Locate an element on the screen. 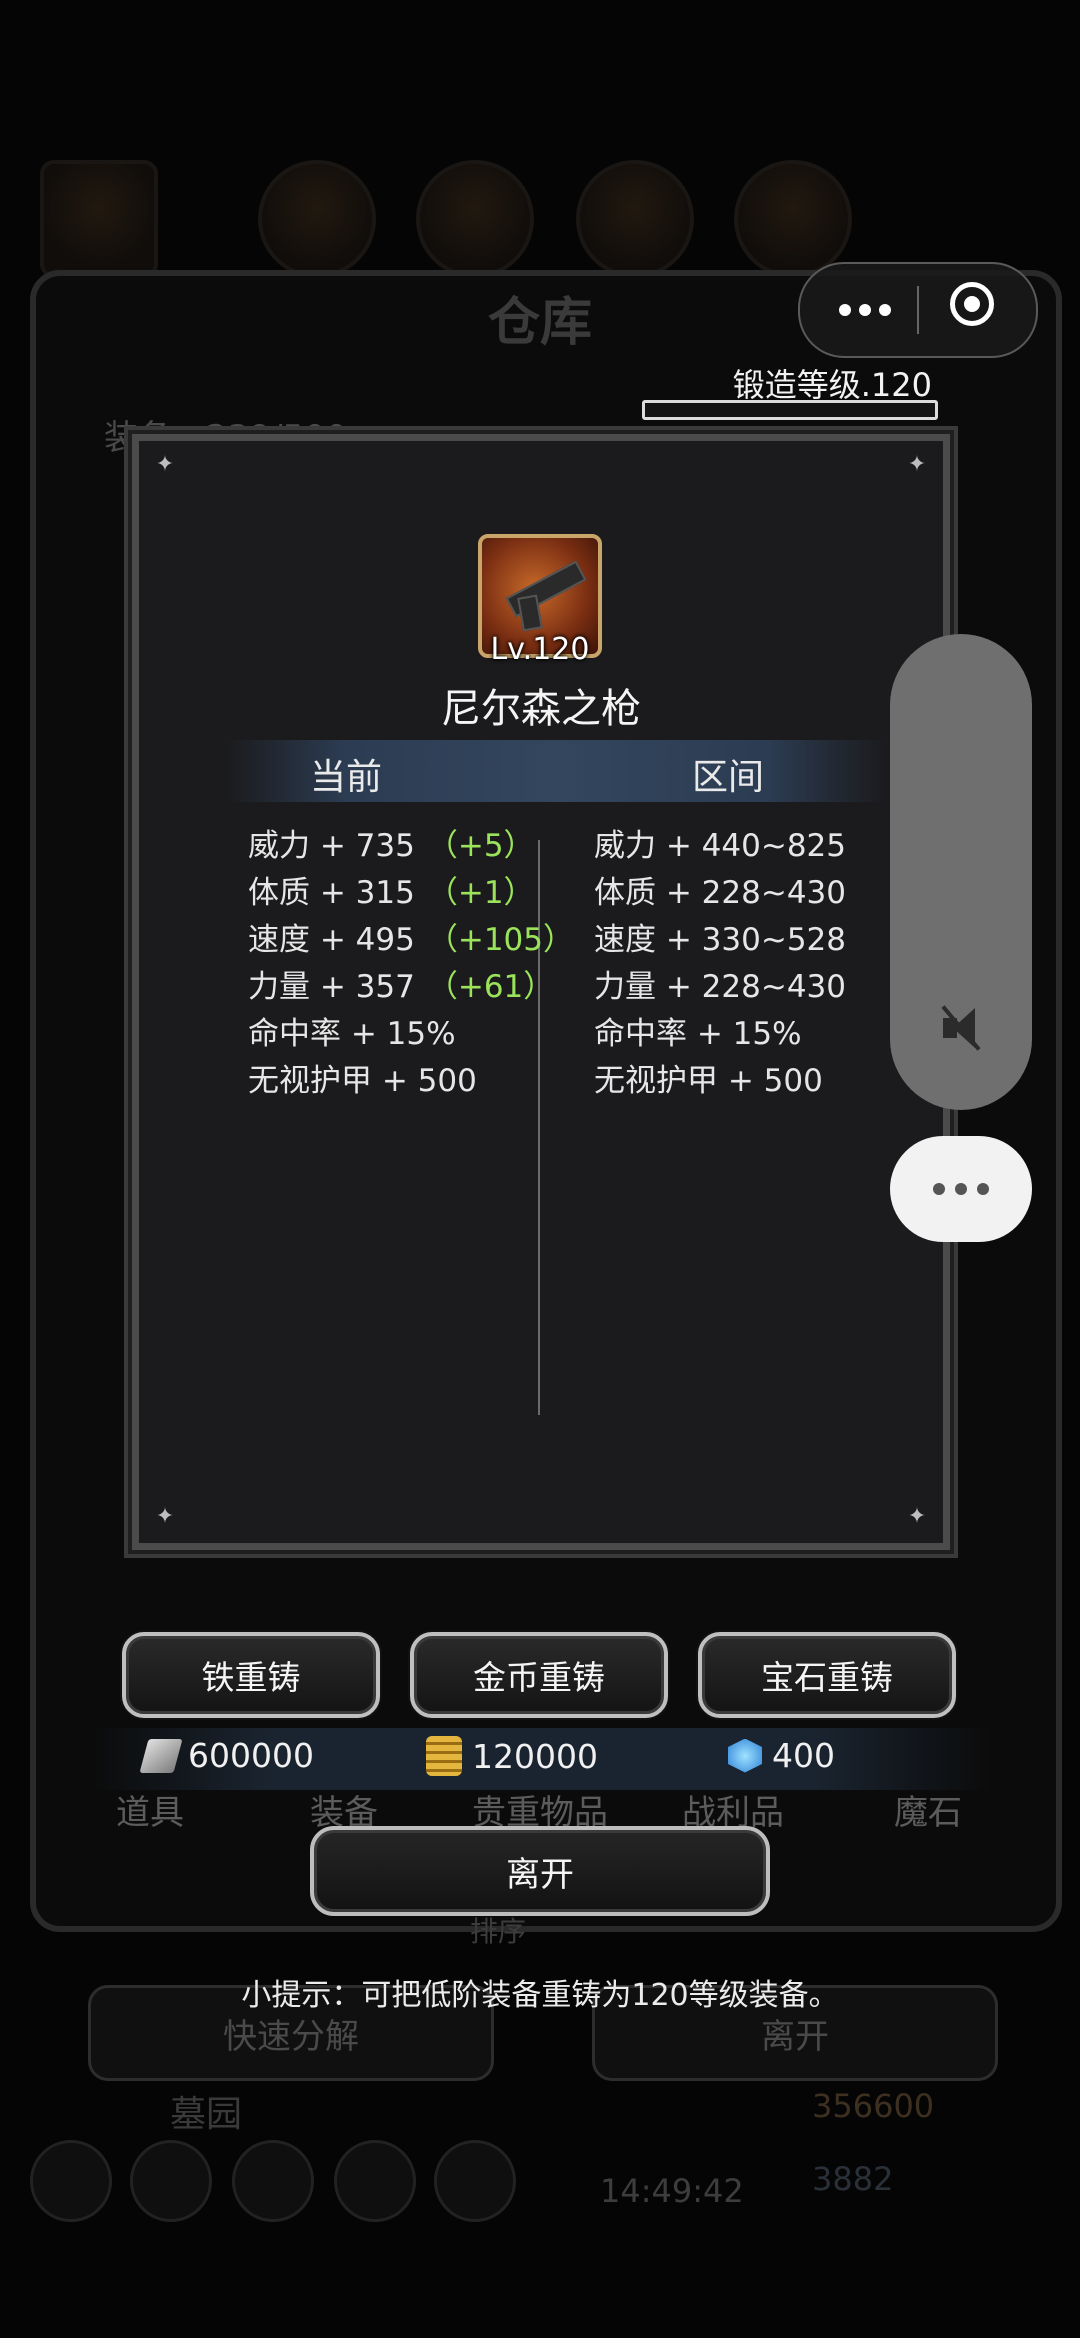 This screenshot has height=2338, width=1080. range-stat-row: 无视护甲 + 500 is located at coordinates (708, 1081).